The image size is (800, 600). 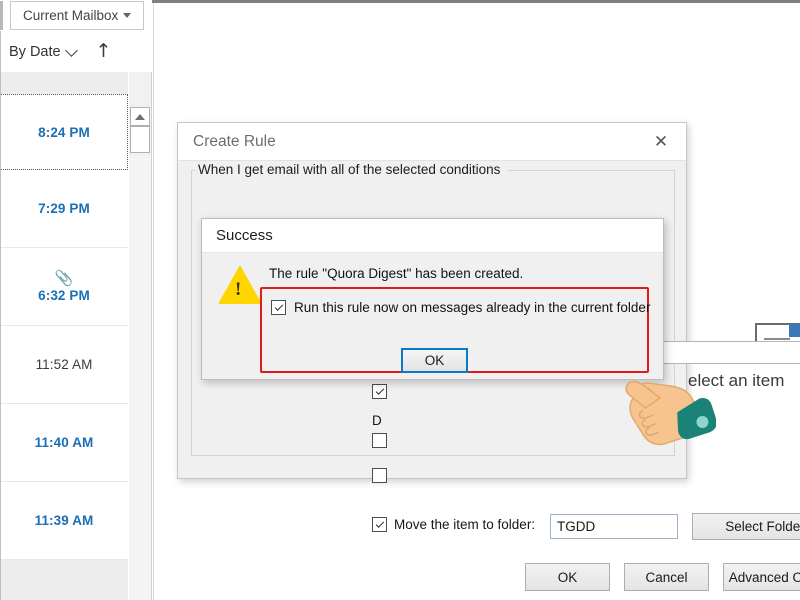 What do you see at coordinates (153, 301) in the screenshot?
I see `pane-divider` at bounding box center [153, 301].